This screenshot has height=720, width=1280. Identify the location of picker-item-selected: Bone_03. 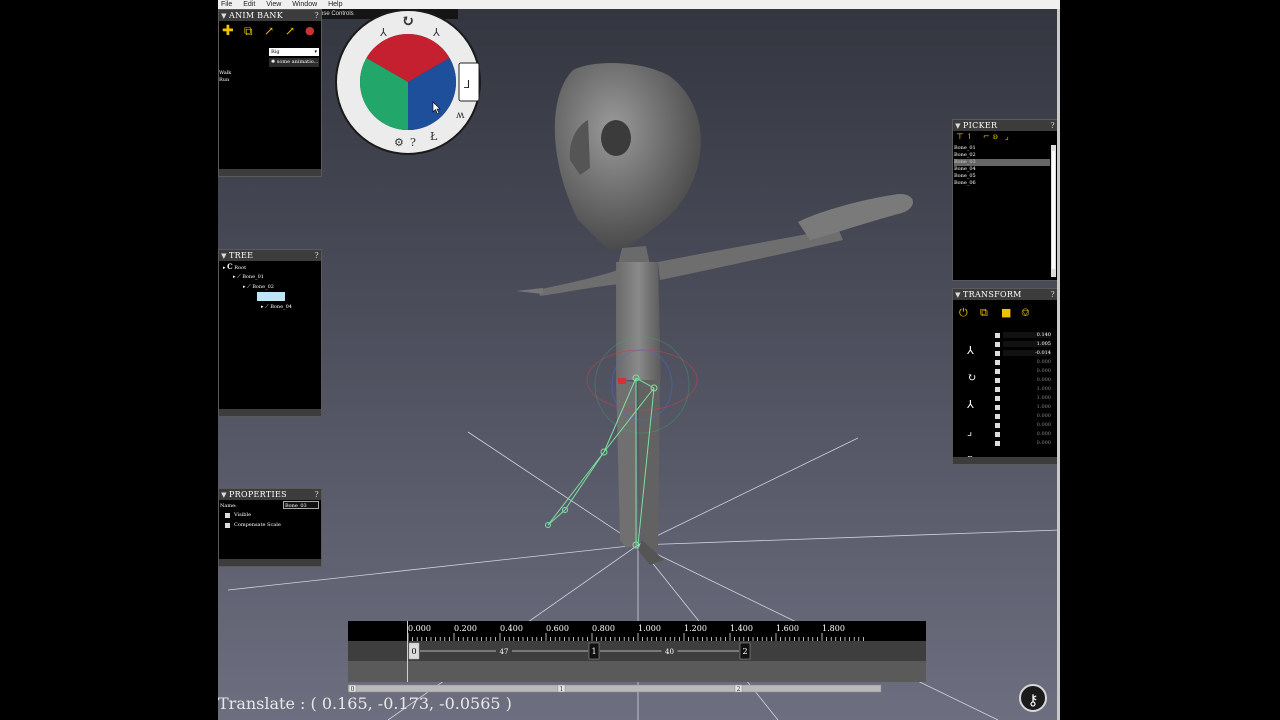
(1002, 162).